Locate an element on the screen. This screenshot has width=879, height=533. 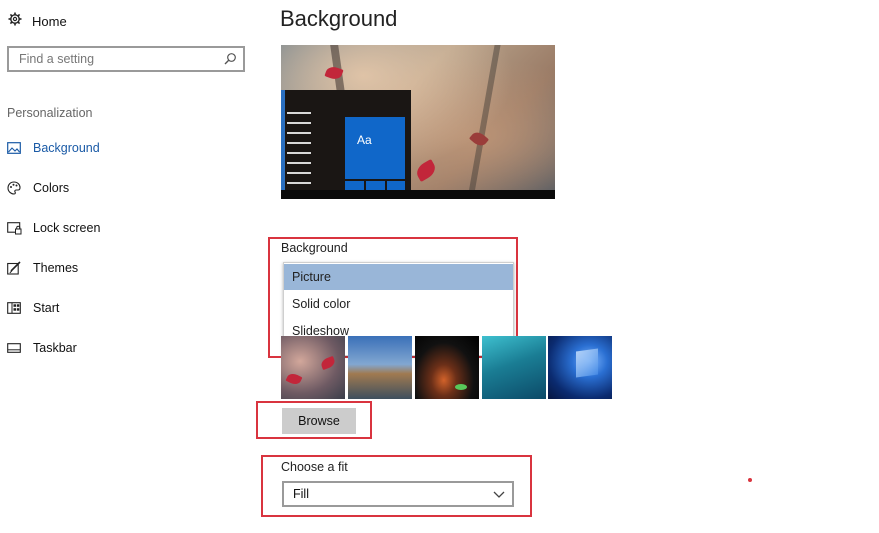
search-placeholder: Find a setting is located at coordinates (57, 59).